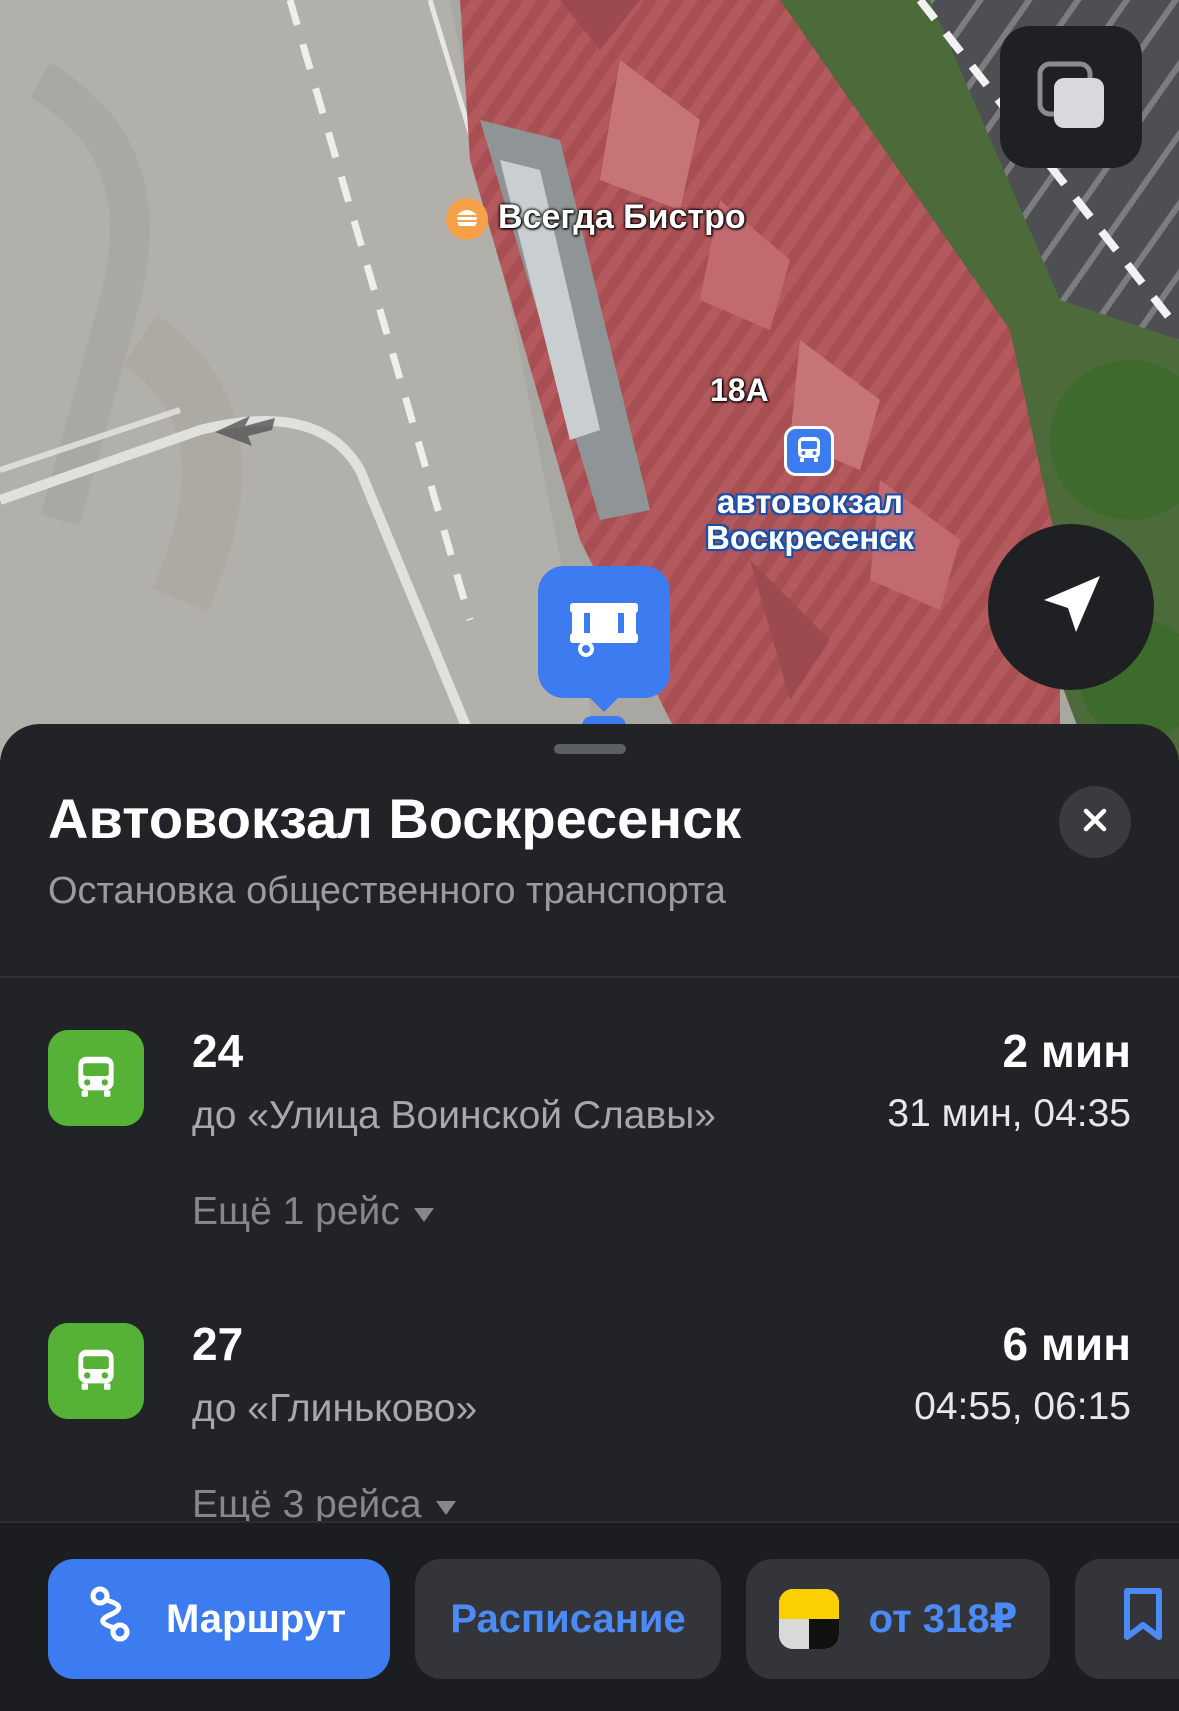 This screenshot has width=1179, height=1711. I want to click on close-icon, so click(1095, 822).